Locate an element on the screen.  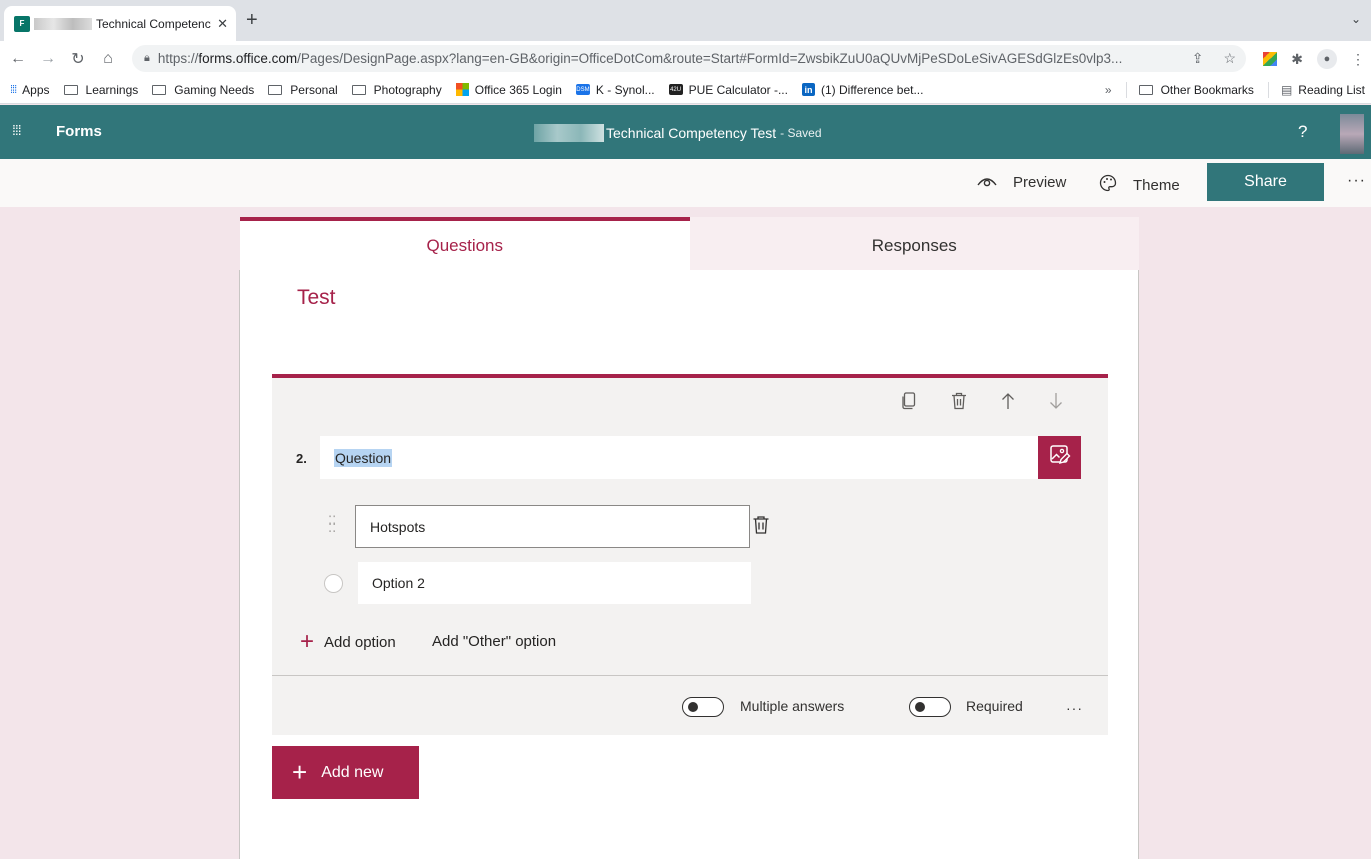
back-icon: ← is located at coordinates (18, 59).